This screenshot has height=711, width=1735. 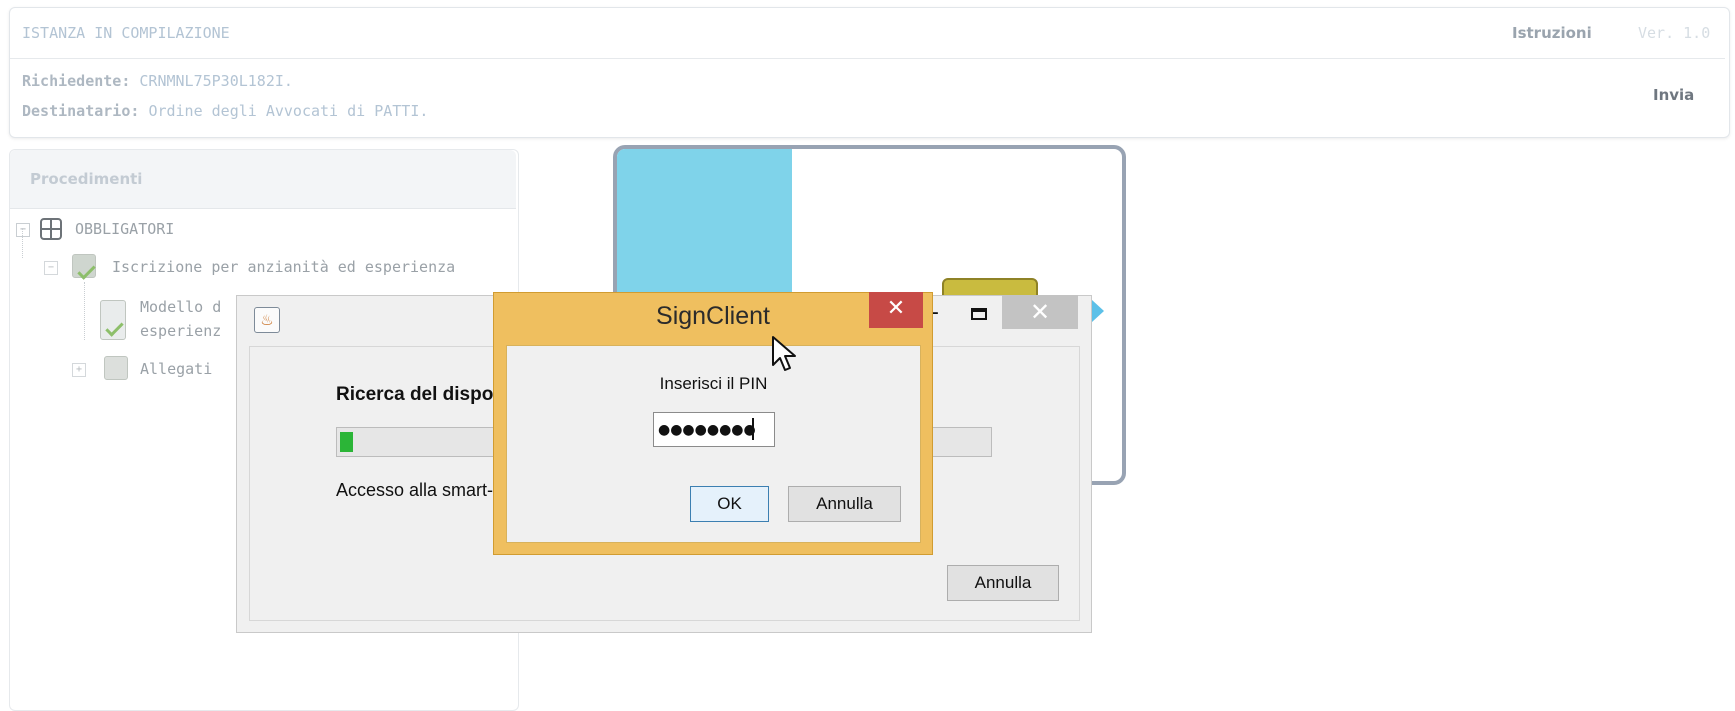 I want to click on recipient-value: Ordine degli Avvocati di PATTI., so click(x=288, y=111).